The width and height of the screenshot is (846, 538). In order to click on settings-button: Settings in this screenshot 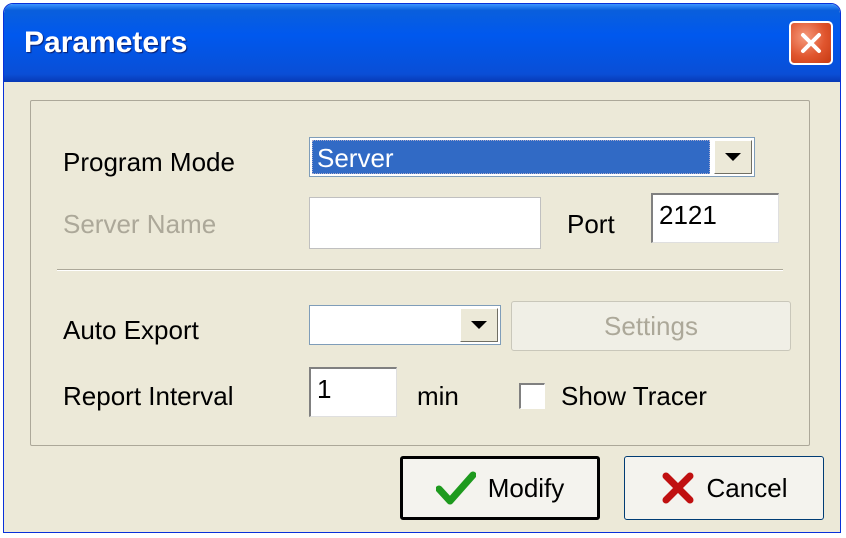, I will do `click(651, 326)`.